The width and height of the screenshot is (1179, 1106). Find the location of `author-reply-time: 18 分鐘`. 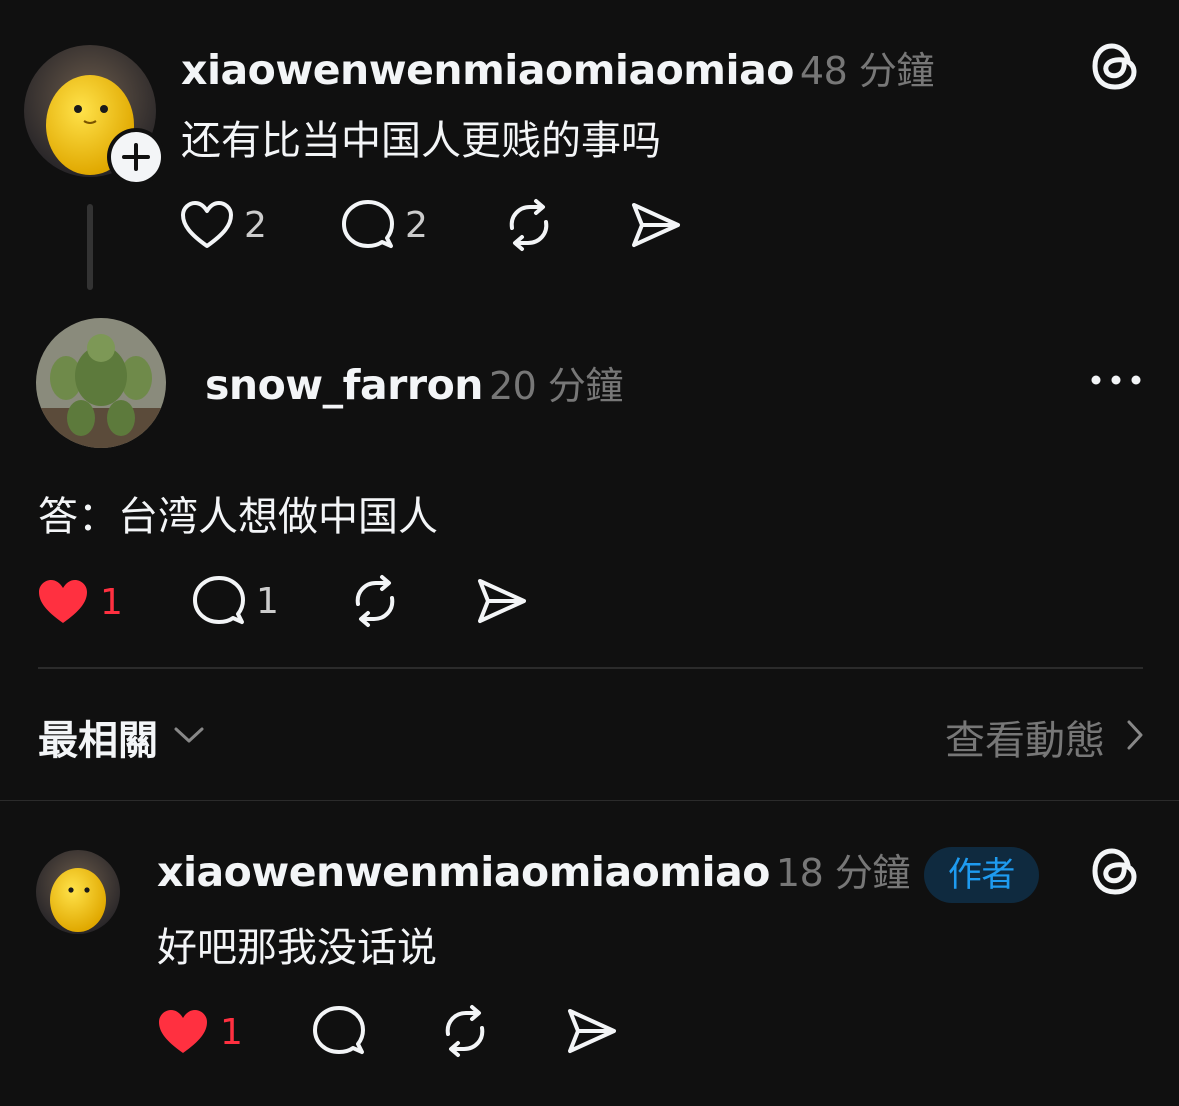

author-reply-time: 18 分鐘 is located at coordinates (842, 873).